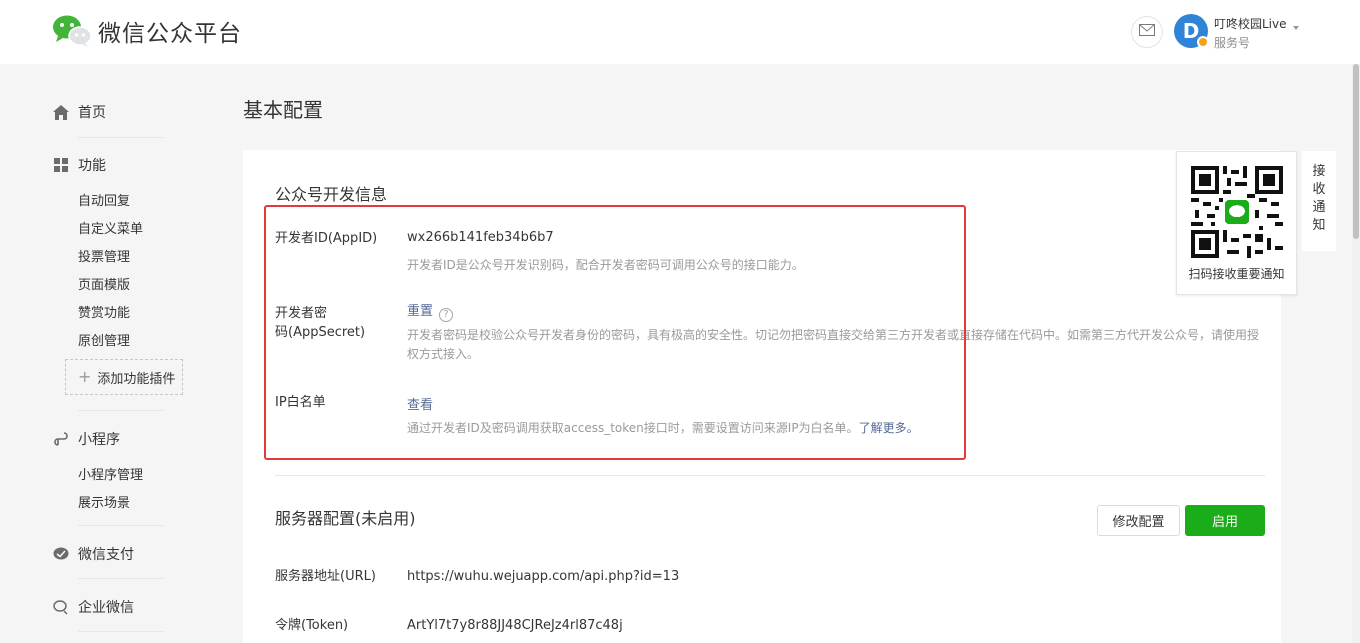 This screenshot has height=643, width=1360. I want to click on add-plugin-button: + 添加功能插件, so click(124, 377).